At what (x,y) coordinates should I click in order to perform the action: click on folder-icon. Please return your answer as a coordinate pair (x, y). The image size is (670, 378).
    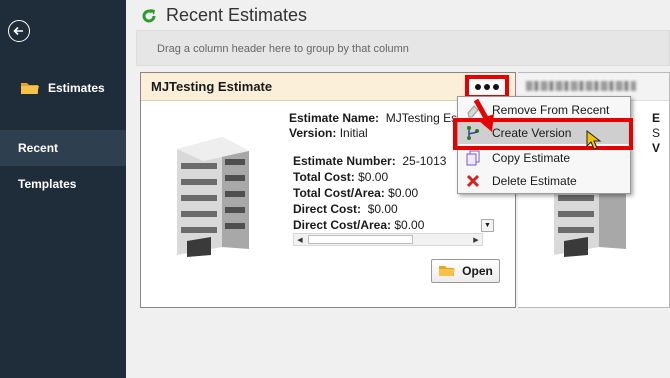
    Looking at the image, I should click on (30, 88).